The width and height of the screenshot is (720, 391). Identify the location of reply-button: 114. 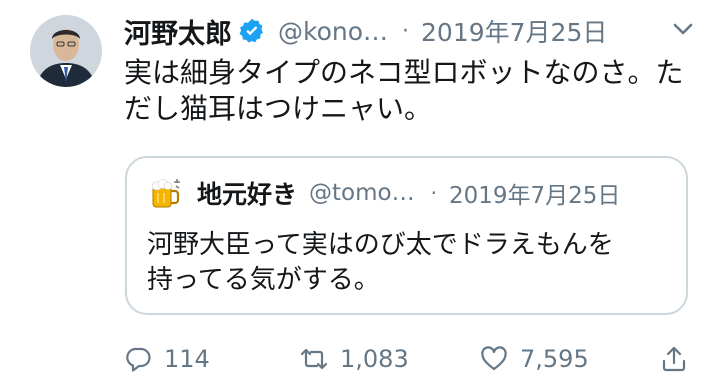
(167, 359).